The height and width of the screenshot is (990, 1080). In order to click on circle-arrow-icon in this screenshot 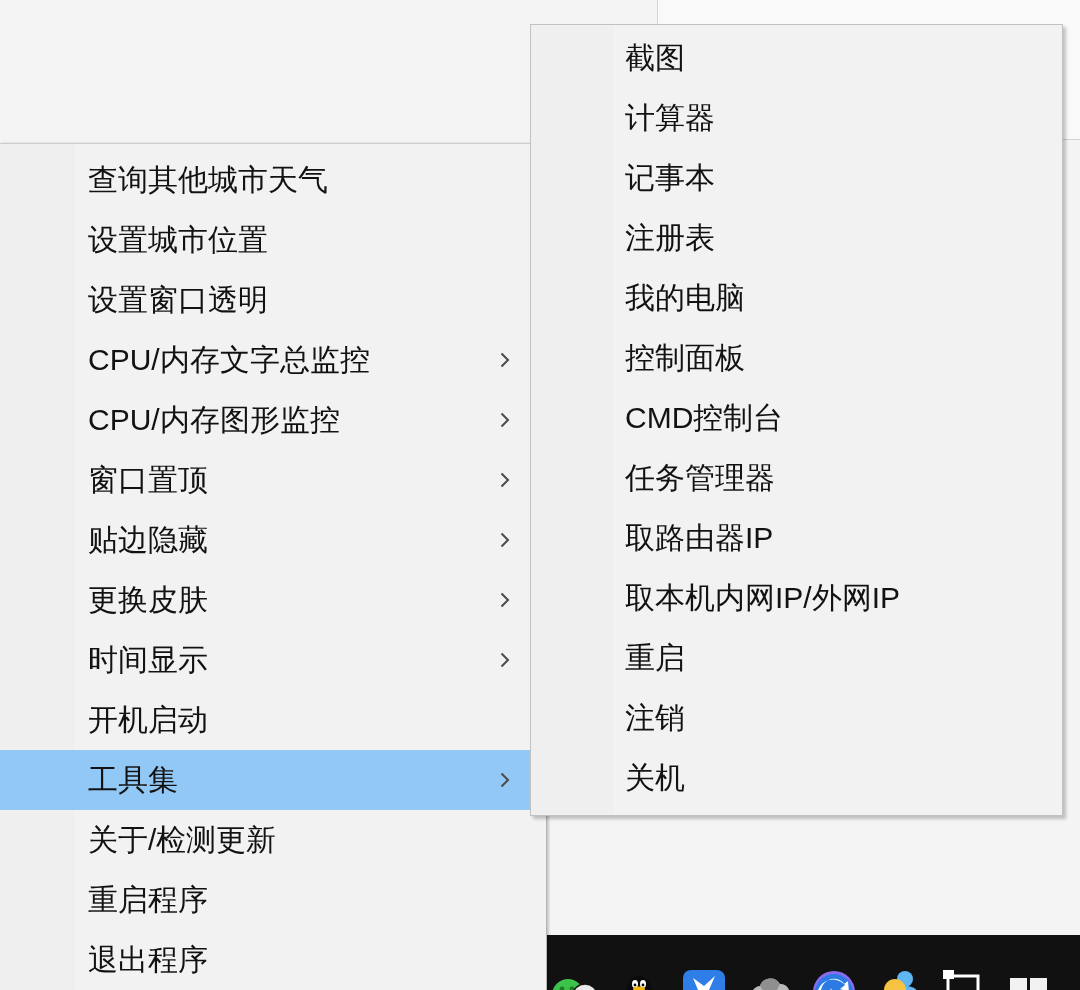, I will do `click(834, 979)`.